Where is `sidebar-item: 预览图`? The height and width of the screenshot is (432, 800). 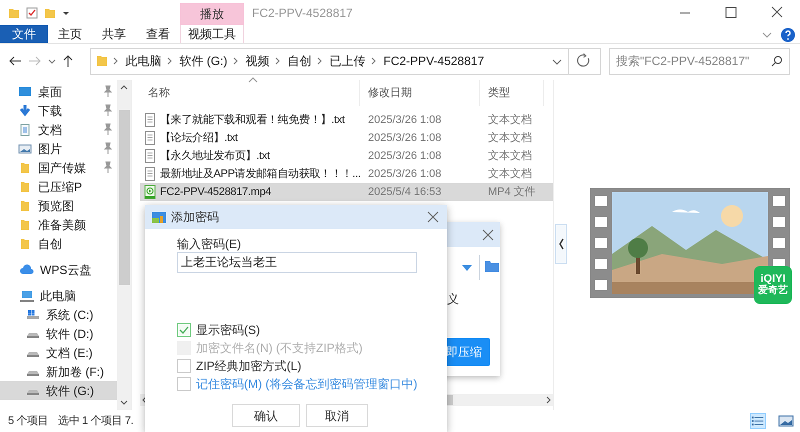
sidebar-item: 预览图 is located at coordinates (59, 205).